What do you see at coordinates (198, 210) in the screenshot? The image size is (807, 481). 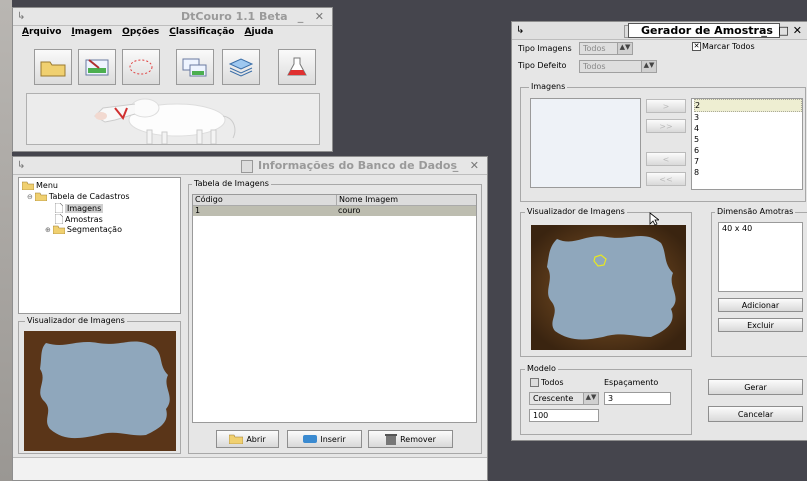 I see `cell-code: 1` at bounding box center [198, 210].